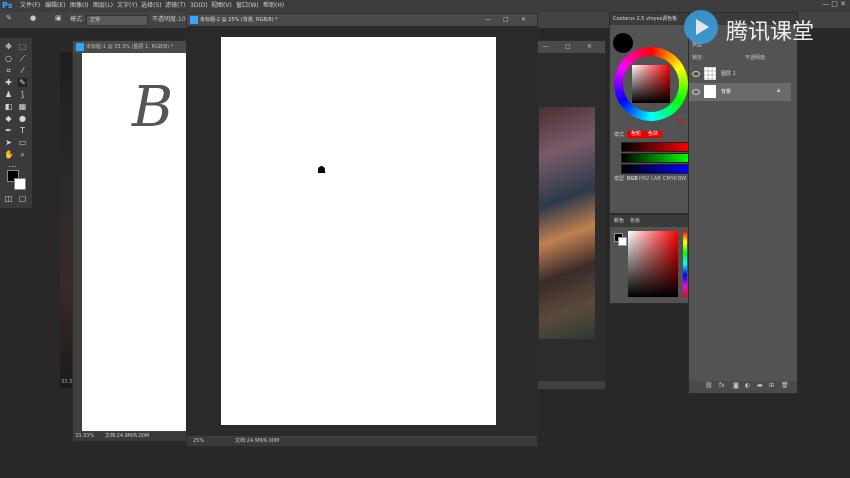  I want to click on layer-name: 背景, so click(726, 92).